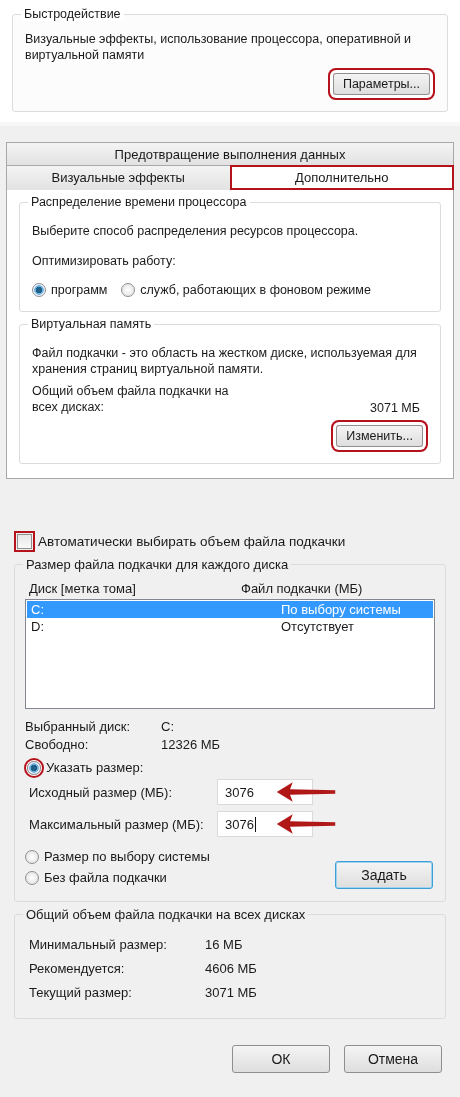  Describe the element at coordinates (166, 914) in the screenshot. I see `group-title: Общий объем файла подкачки на всех дисках` at that location.